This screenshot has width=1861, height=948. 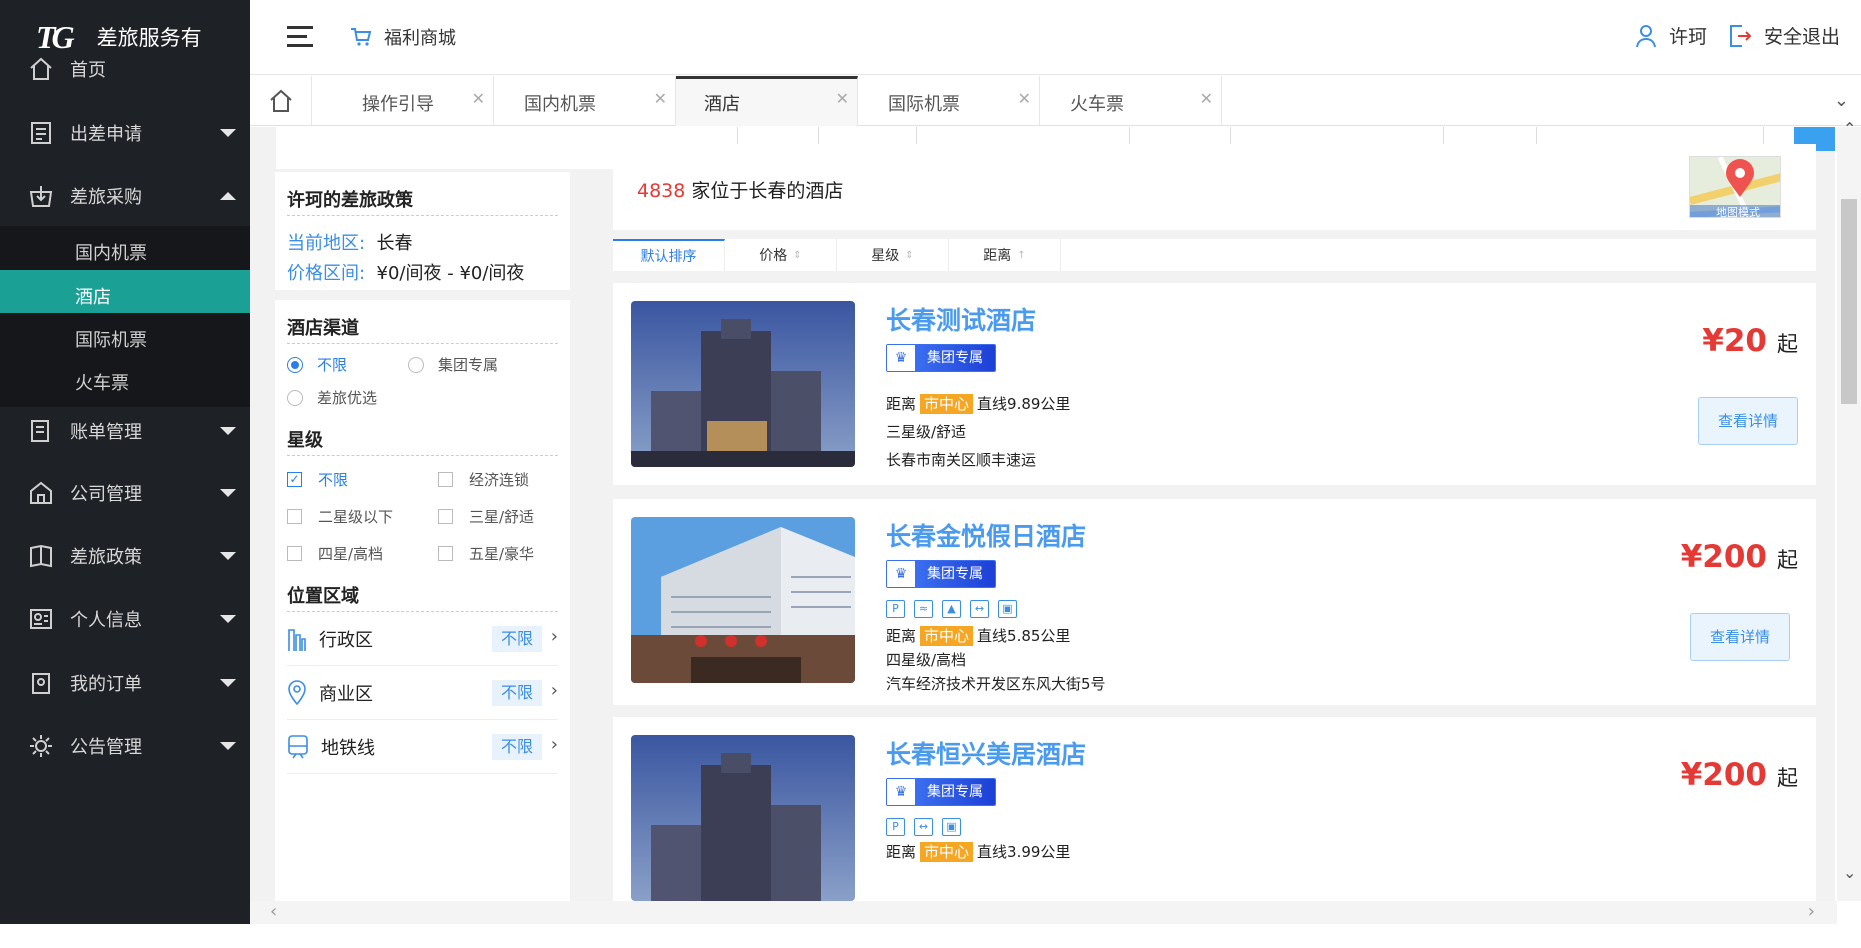 What do you see at coordinates (483, 479) in the screenshot?
I see `star-option-budget: 经济连锁` at bounding box center [483, 479].